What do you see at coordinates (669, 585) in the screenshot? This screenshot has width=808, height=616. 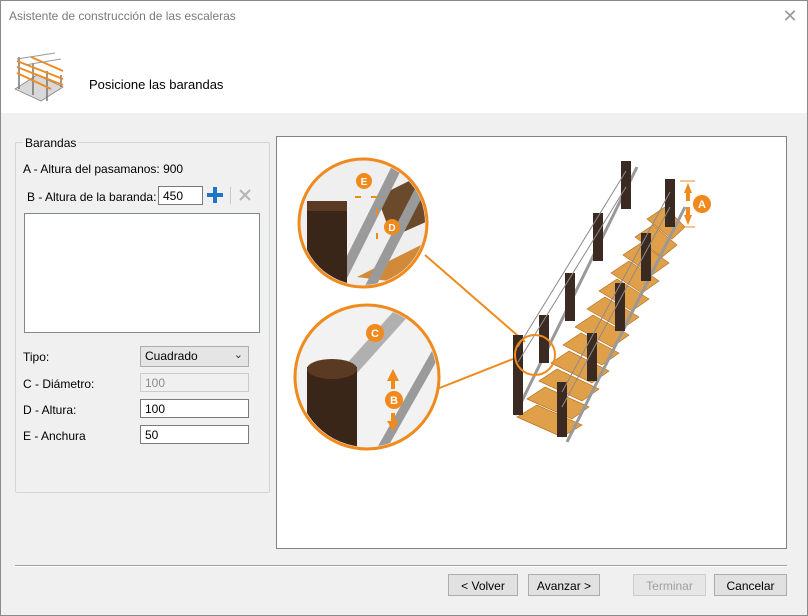 I see `finish-button: Terminar` at bounding box center [669, 585].